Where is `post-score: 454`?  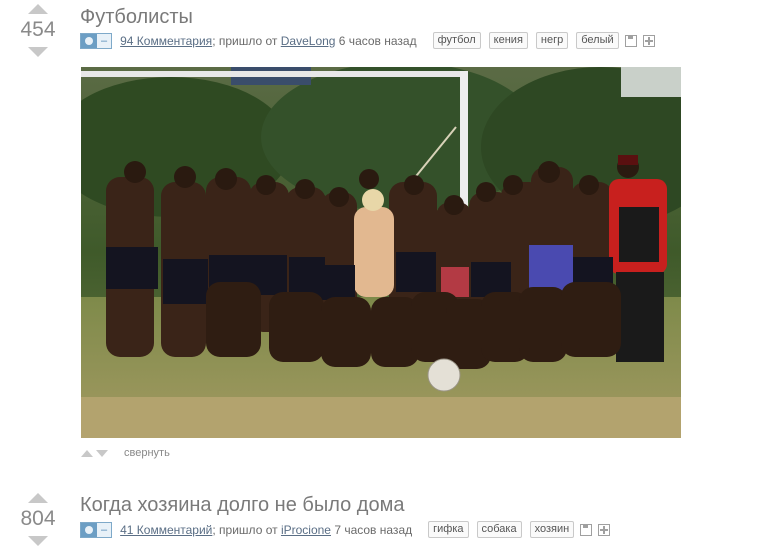 post-score: 454 is located at coordinates (38, 29).